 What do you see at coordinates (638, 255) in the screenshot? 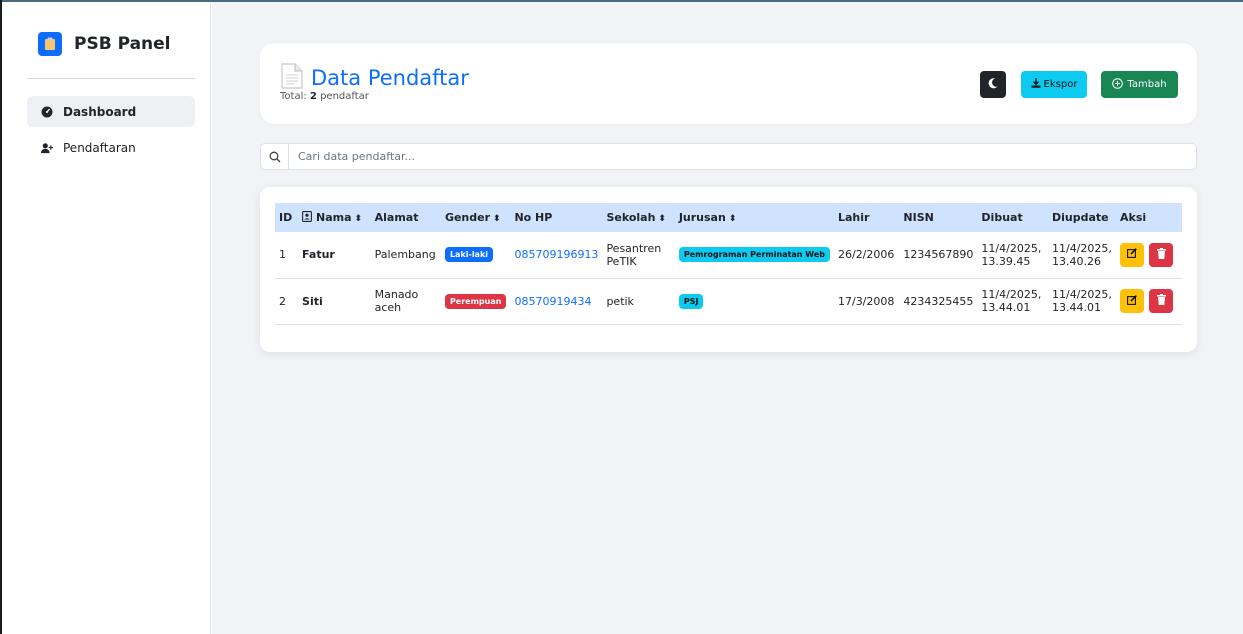
I see `cell-sekolah: Pesantren PeTIK` at bounding box center [638, 255].